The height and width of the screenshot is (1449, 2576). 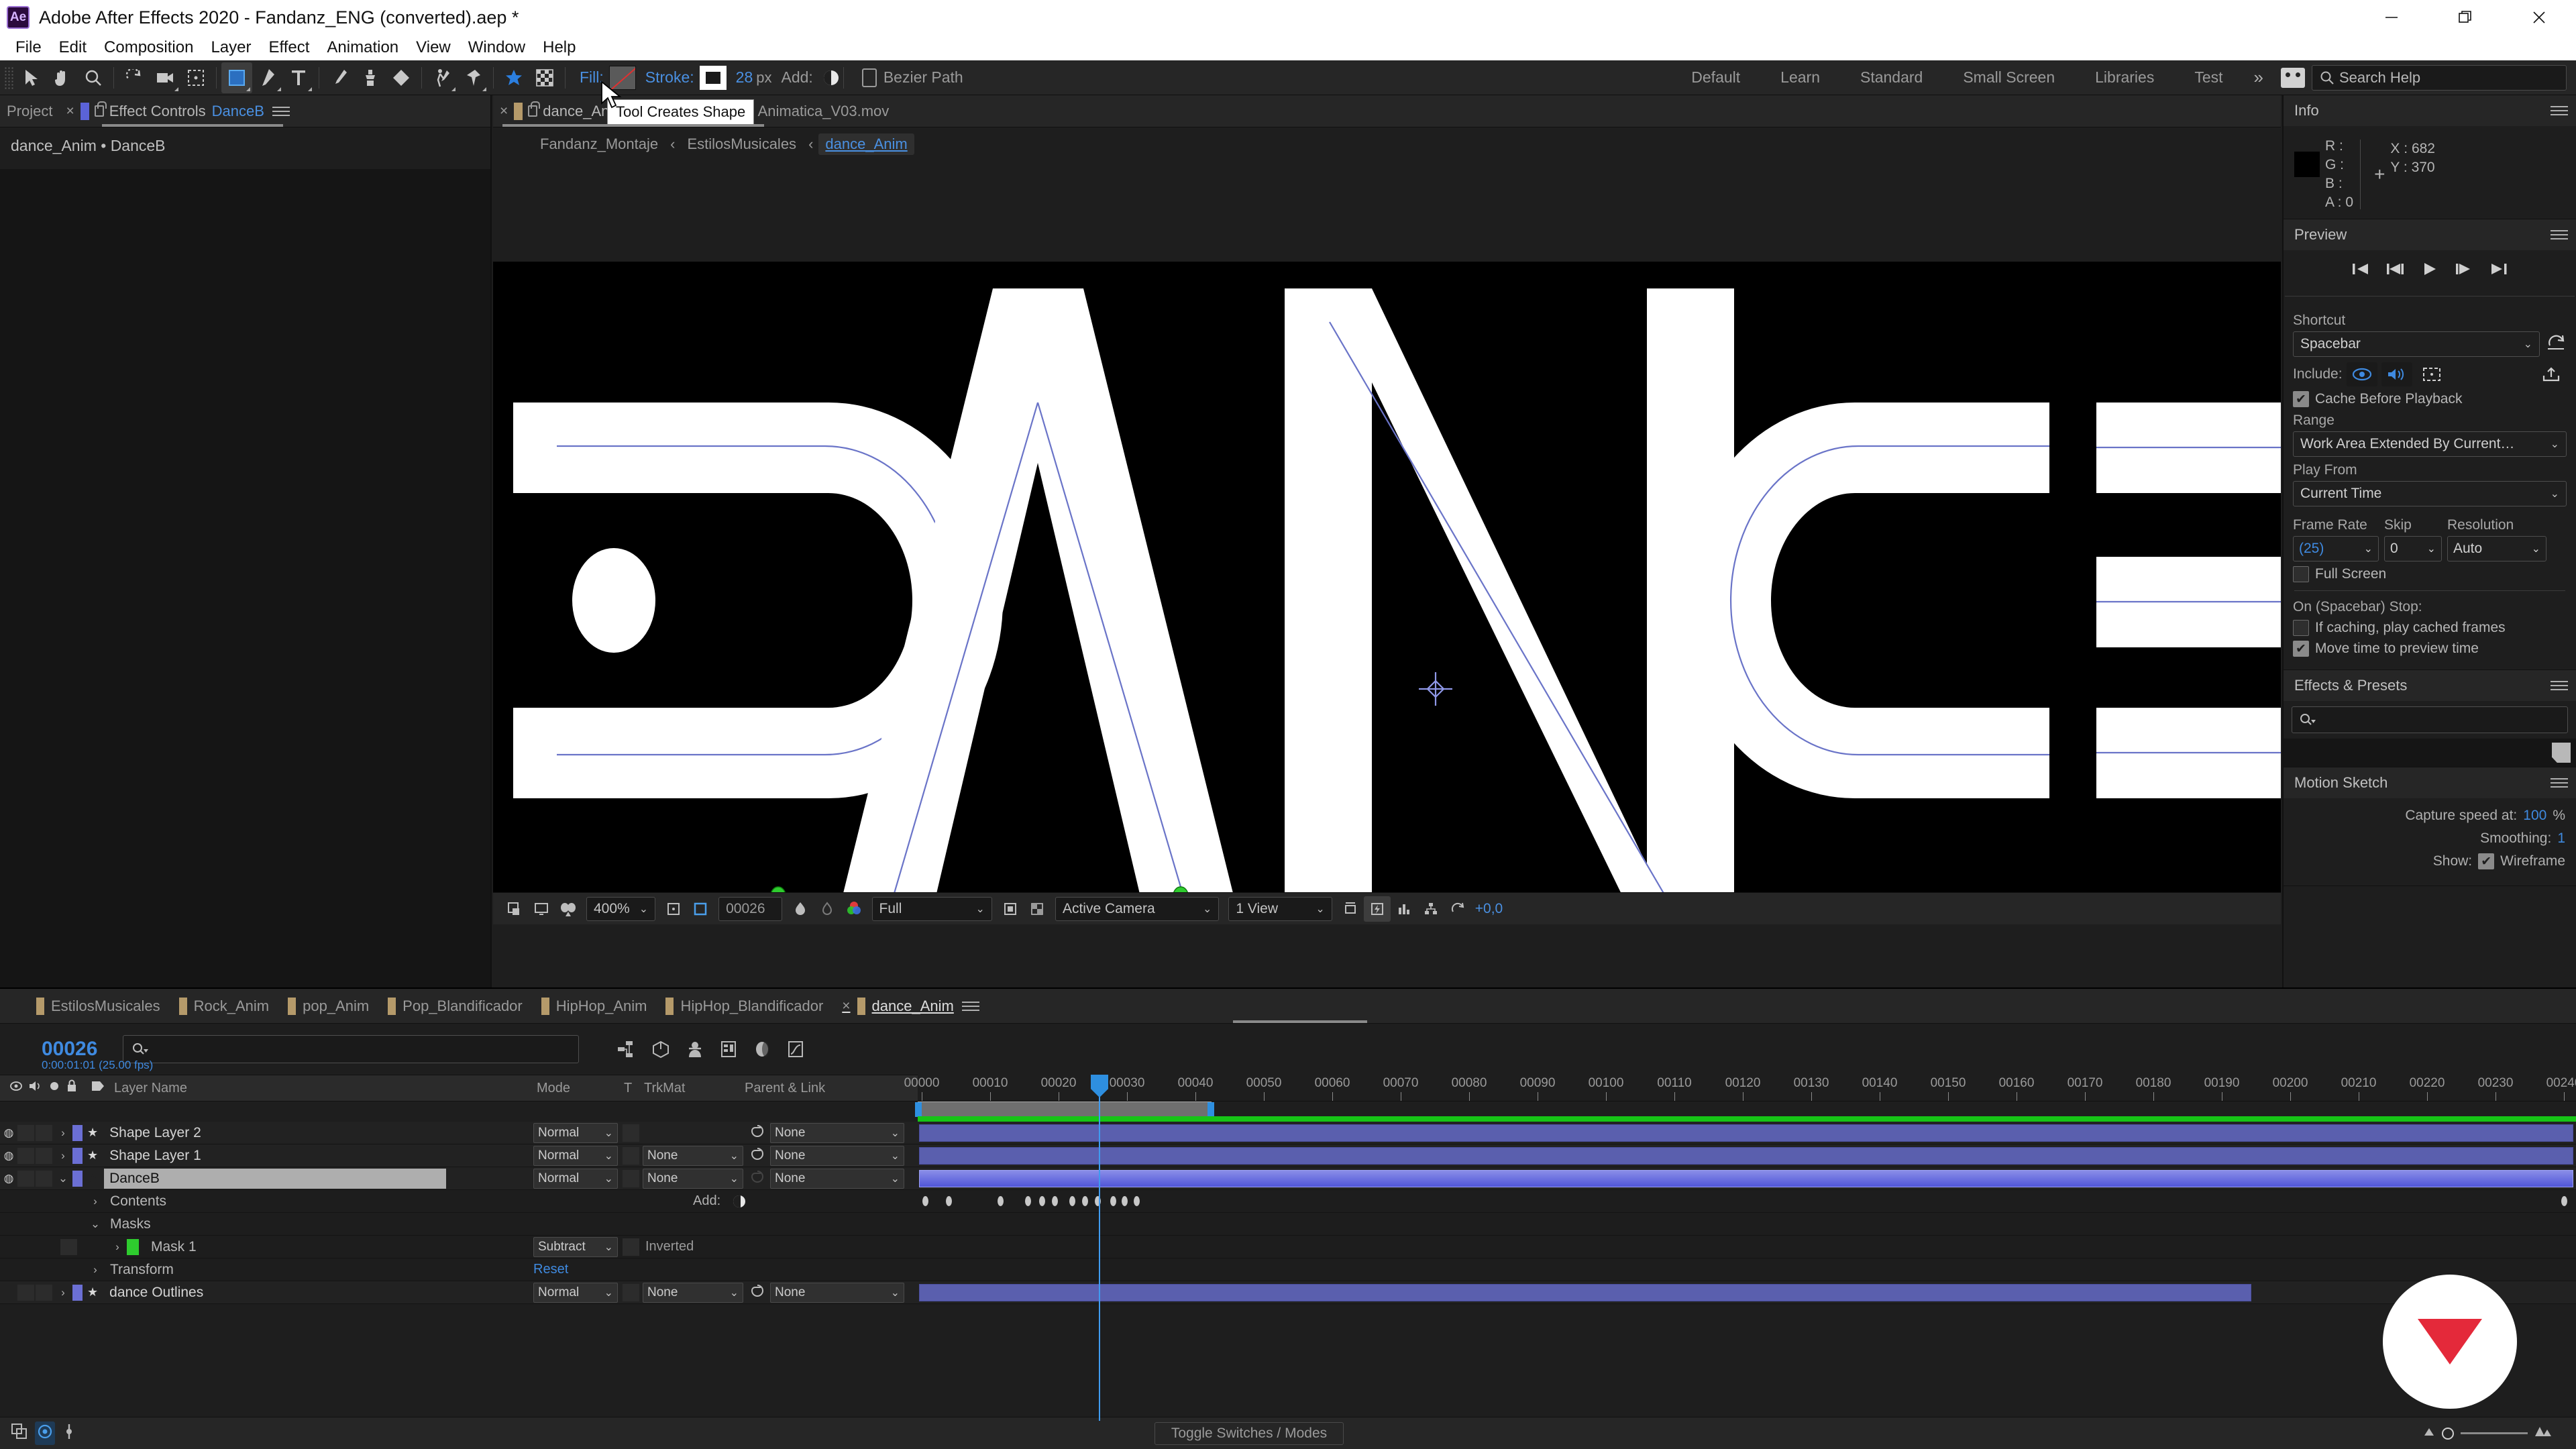 I want to click on if-caching-row: If caching, play cached frames, so click(x=2430, y=628).